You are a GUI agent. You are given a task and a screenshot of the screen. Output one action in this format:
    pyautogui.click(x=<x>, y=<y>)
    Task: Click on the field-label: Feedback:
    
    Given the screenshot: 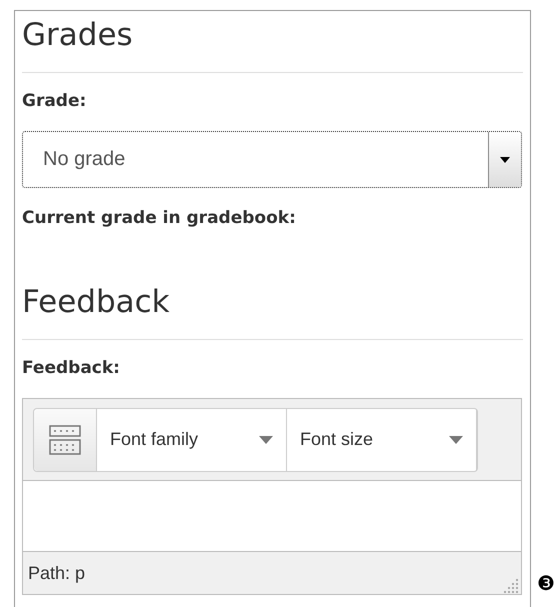 What is the action you would take?
    pyautogui.click(x=71, y=368)
    